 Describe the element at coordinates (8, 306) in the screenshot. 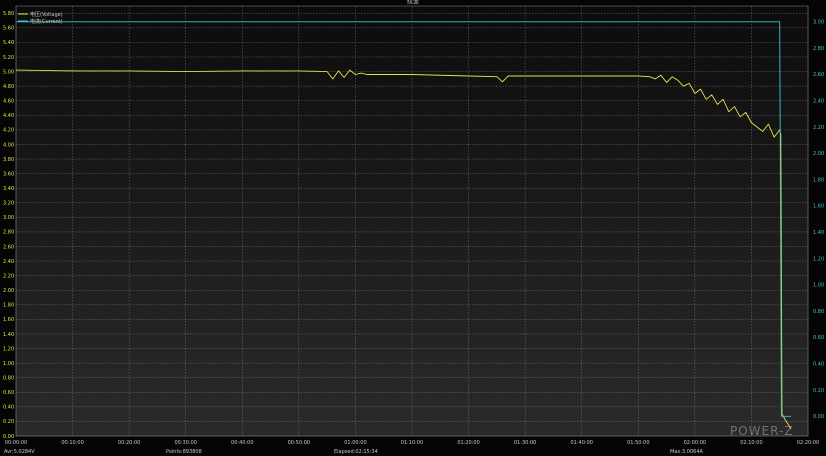

I see `y-left-tick-label: 1.80` at that location.